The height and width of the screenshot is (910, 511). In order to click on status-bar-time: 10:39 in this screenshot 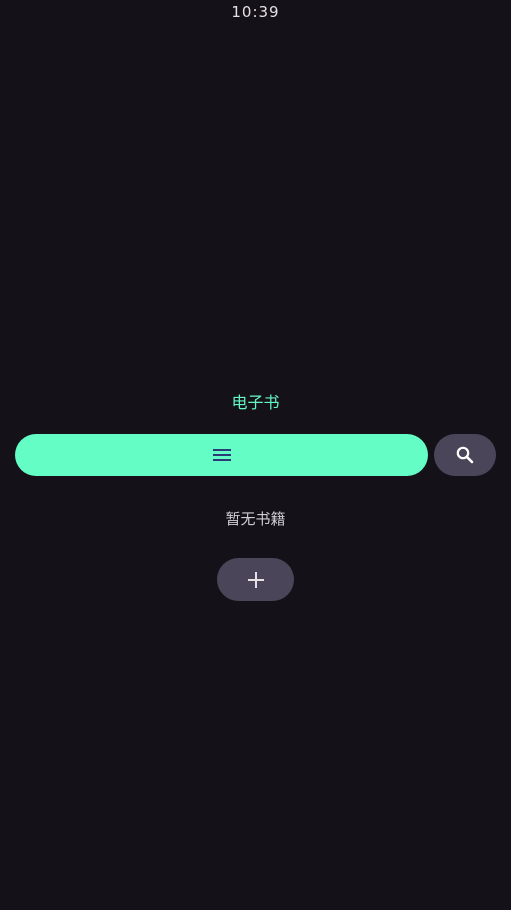, I will do `click(255, 12)`.